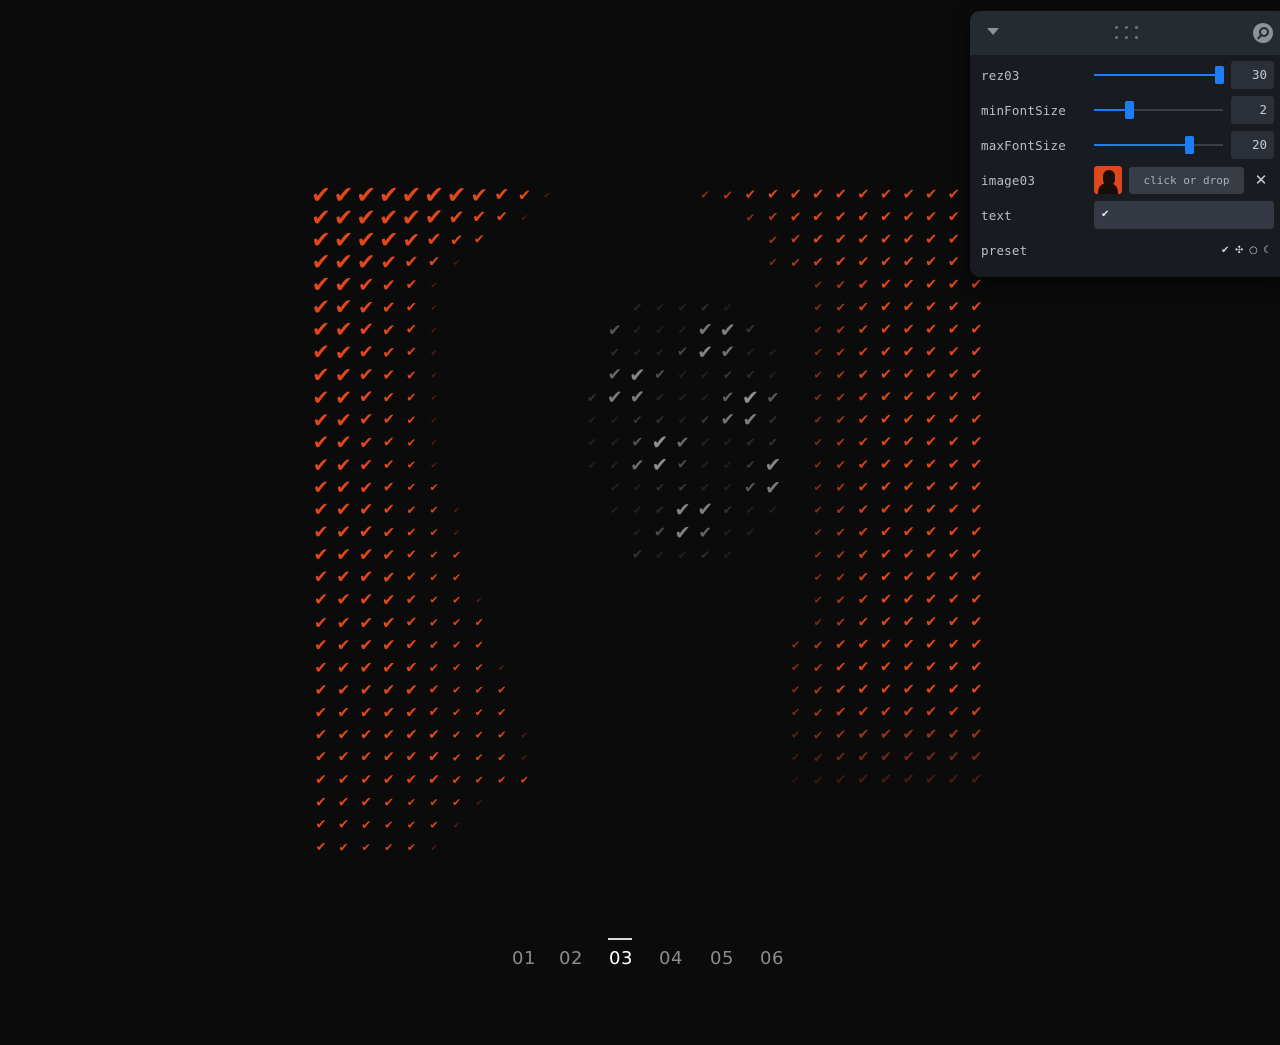  What do you see at coordinates (1225, 251) in the screenshot?
I see `preset-check-option: ✔` at bounding box center [1225, 251].